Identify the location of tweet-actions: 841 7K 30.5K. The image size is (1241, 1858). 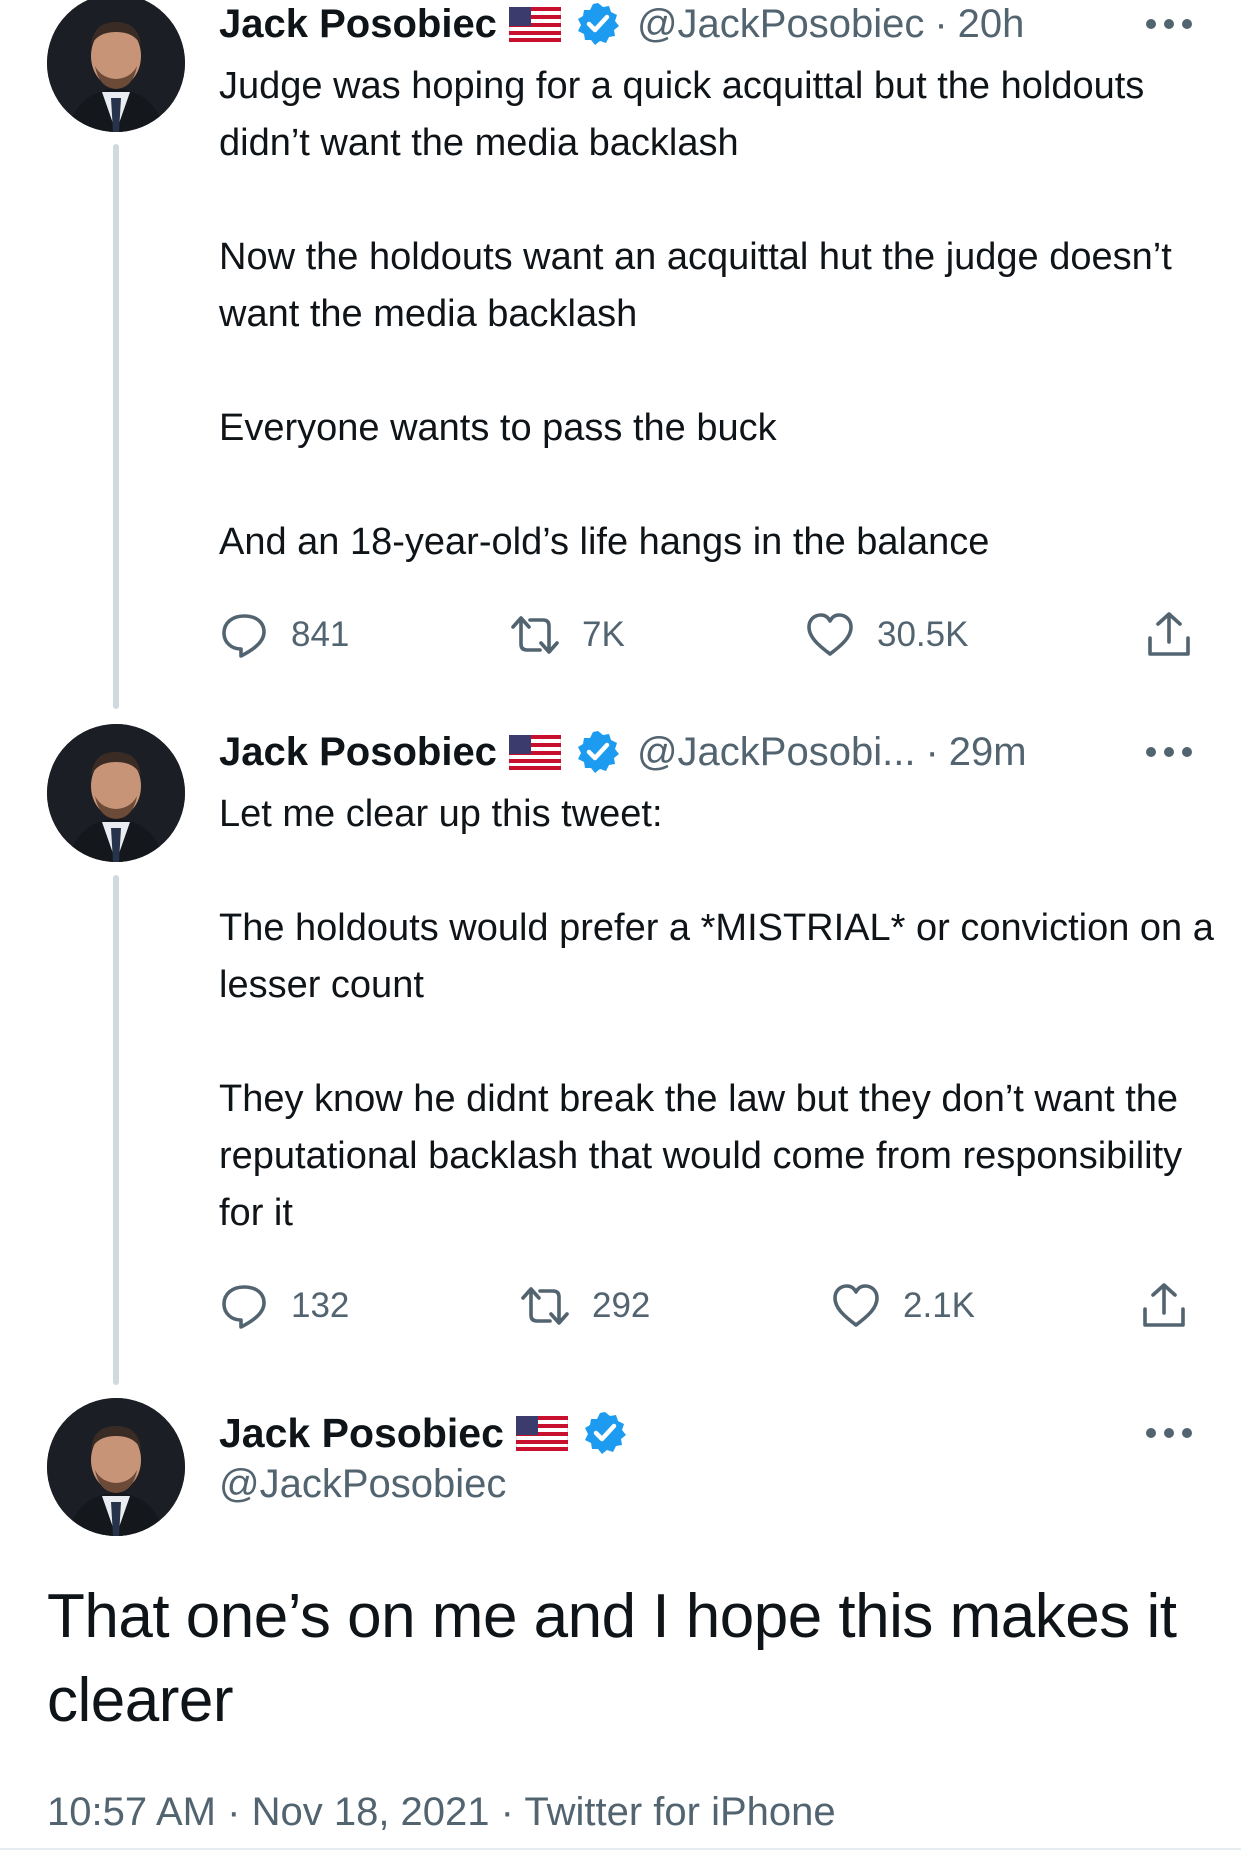
(706, 635).